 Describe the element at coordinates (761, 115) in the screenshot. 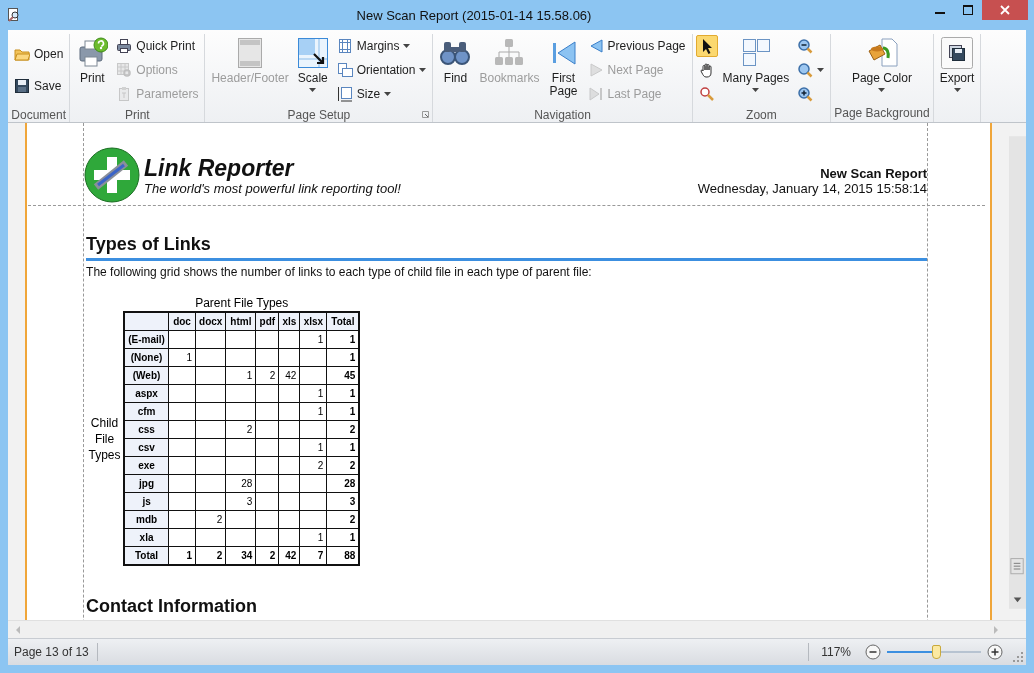

I see `group-label: Zoom` at that location.